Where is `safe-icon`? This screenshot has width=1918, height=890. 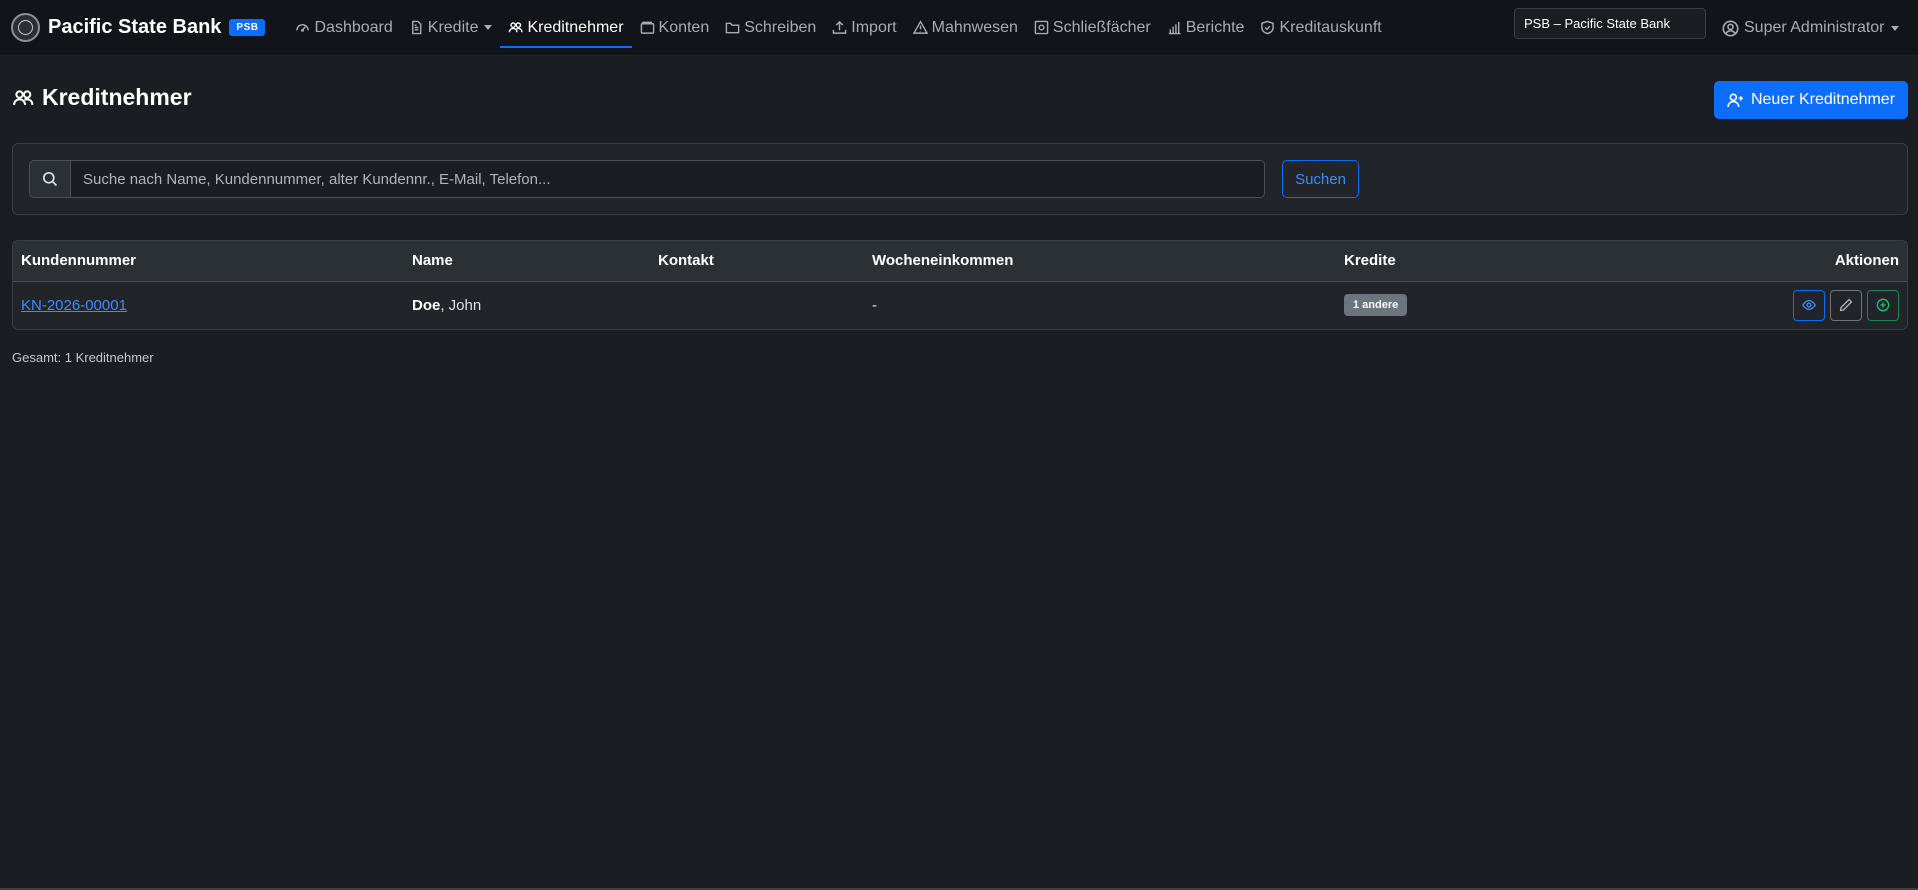
safe-icon is located at coordinates (1041, 27).